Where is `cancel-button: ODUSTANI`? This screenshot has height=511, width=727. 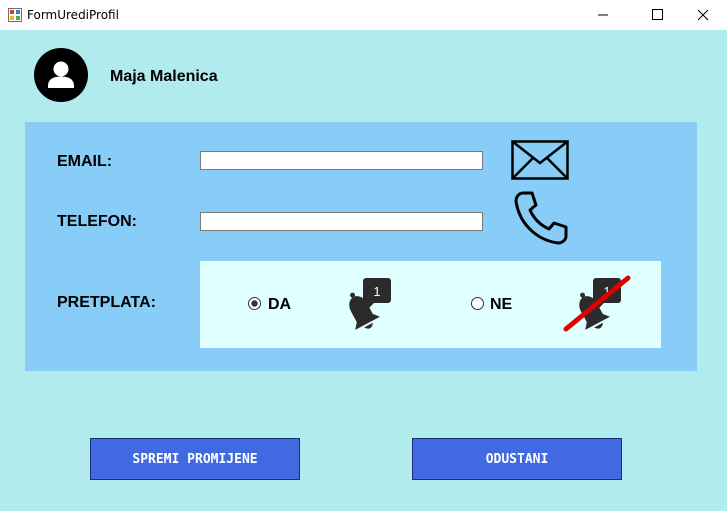 cancel-button: ODUSTANI is located at coordinates (517, 459).